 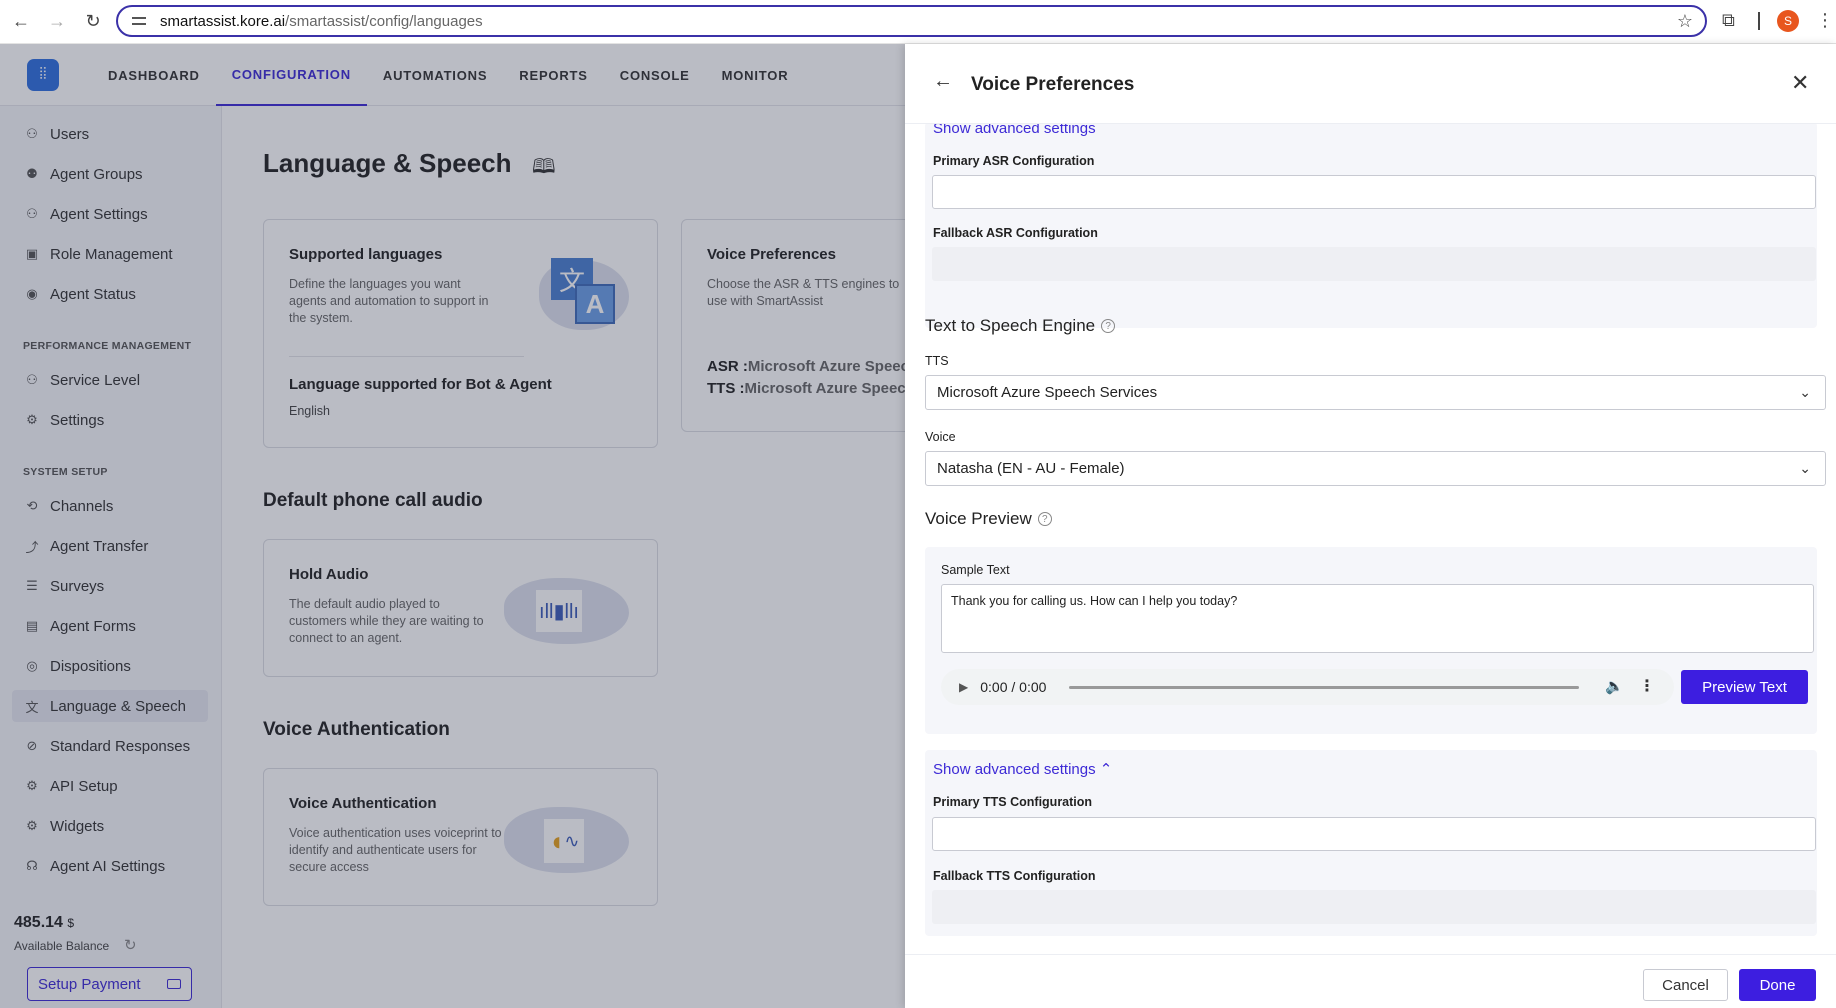 What do you see at coordinates (975, 570) in the screenshot?
I see `sample-text-label: Sample Text` at bounding box center [975, 570].